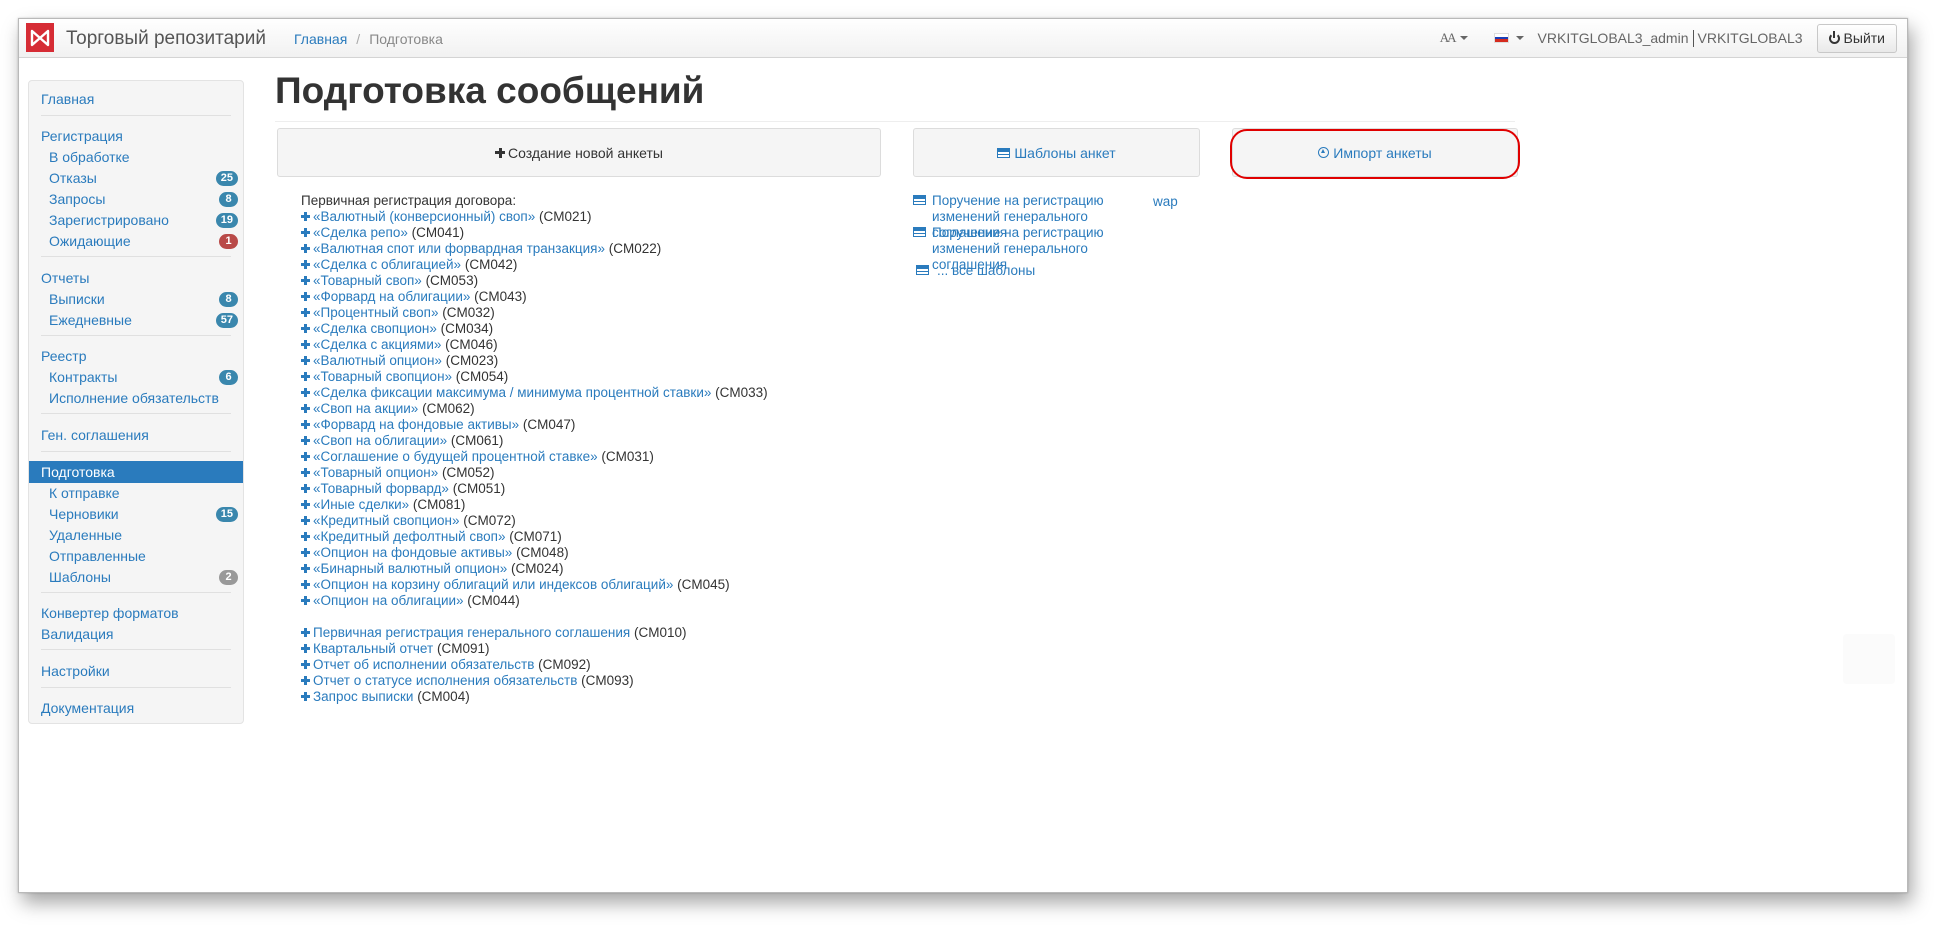  Describe the element at coordinates (423, 664) in the screenshot. I see `form-link: Отчет об исполнении обязательств` at that location.